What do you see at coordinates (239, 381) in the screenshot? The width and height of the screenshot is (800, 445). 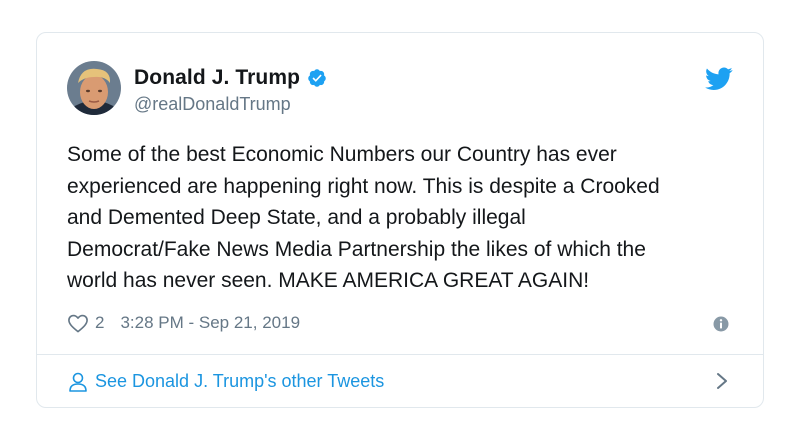 I see `other-tweets-label: See Donald J. Trump's other Tweets` at bounding box center [239, 381].